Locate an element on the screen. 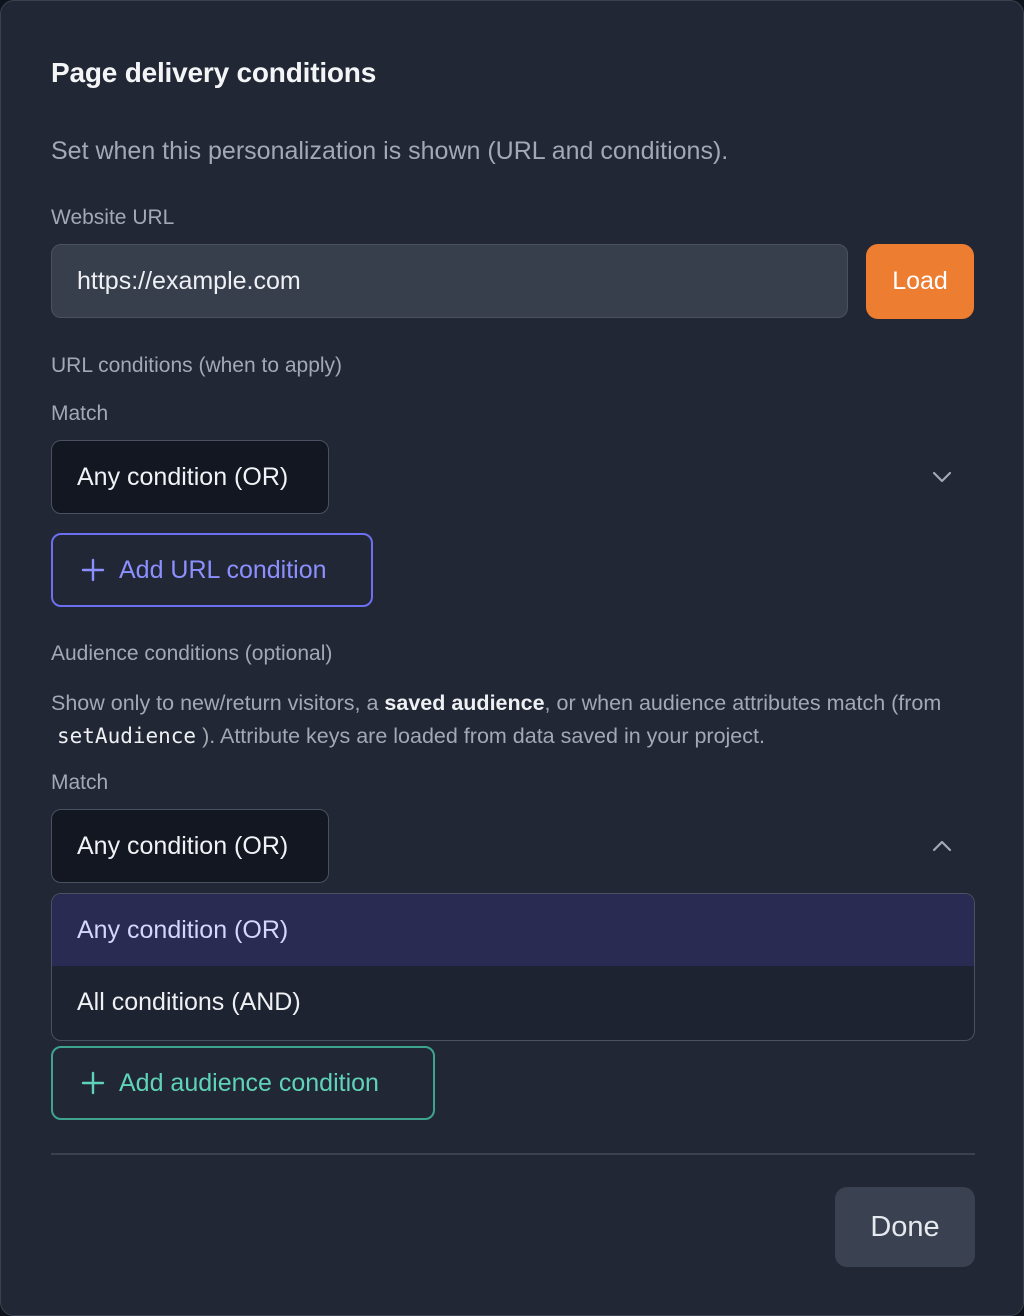 The image size is (1024, 1316). add-audience-condition-button: Add audience condition is located at coordinates (243, 1083).